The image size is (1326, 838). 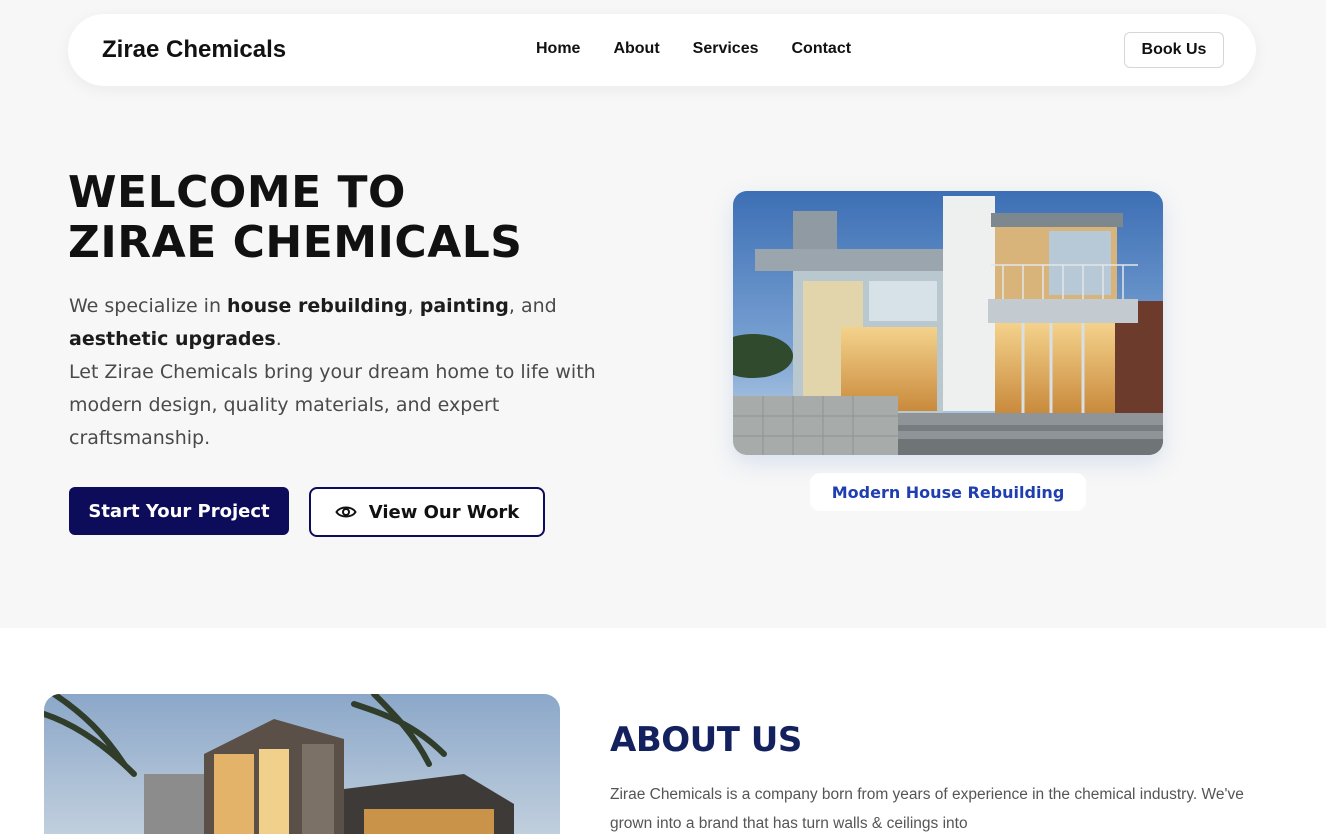 I want to click on intro-highlight-aesthetic: aesthetic upgrades, so click(x=172, y=339).